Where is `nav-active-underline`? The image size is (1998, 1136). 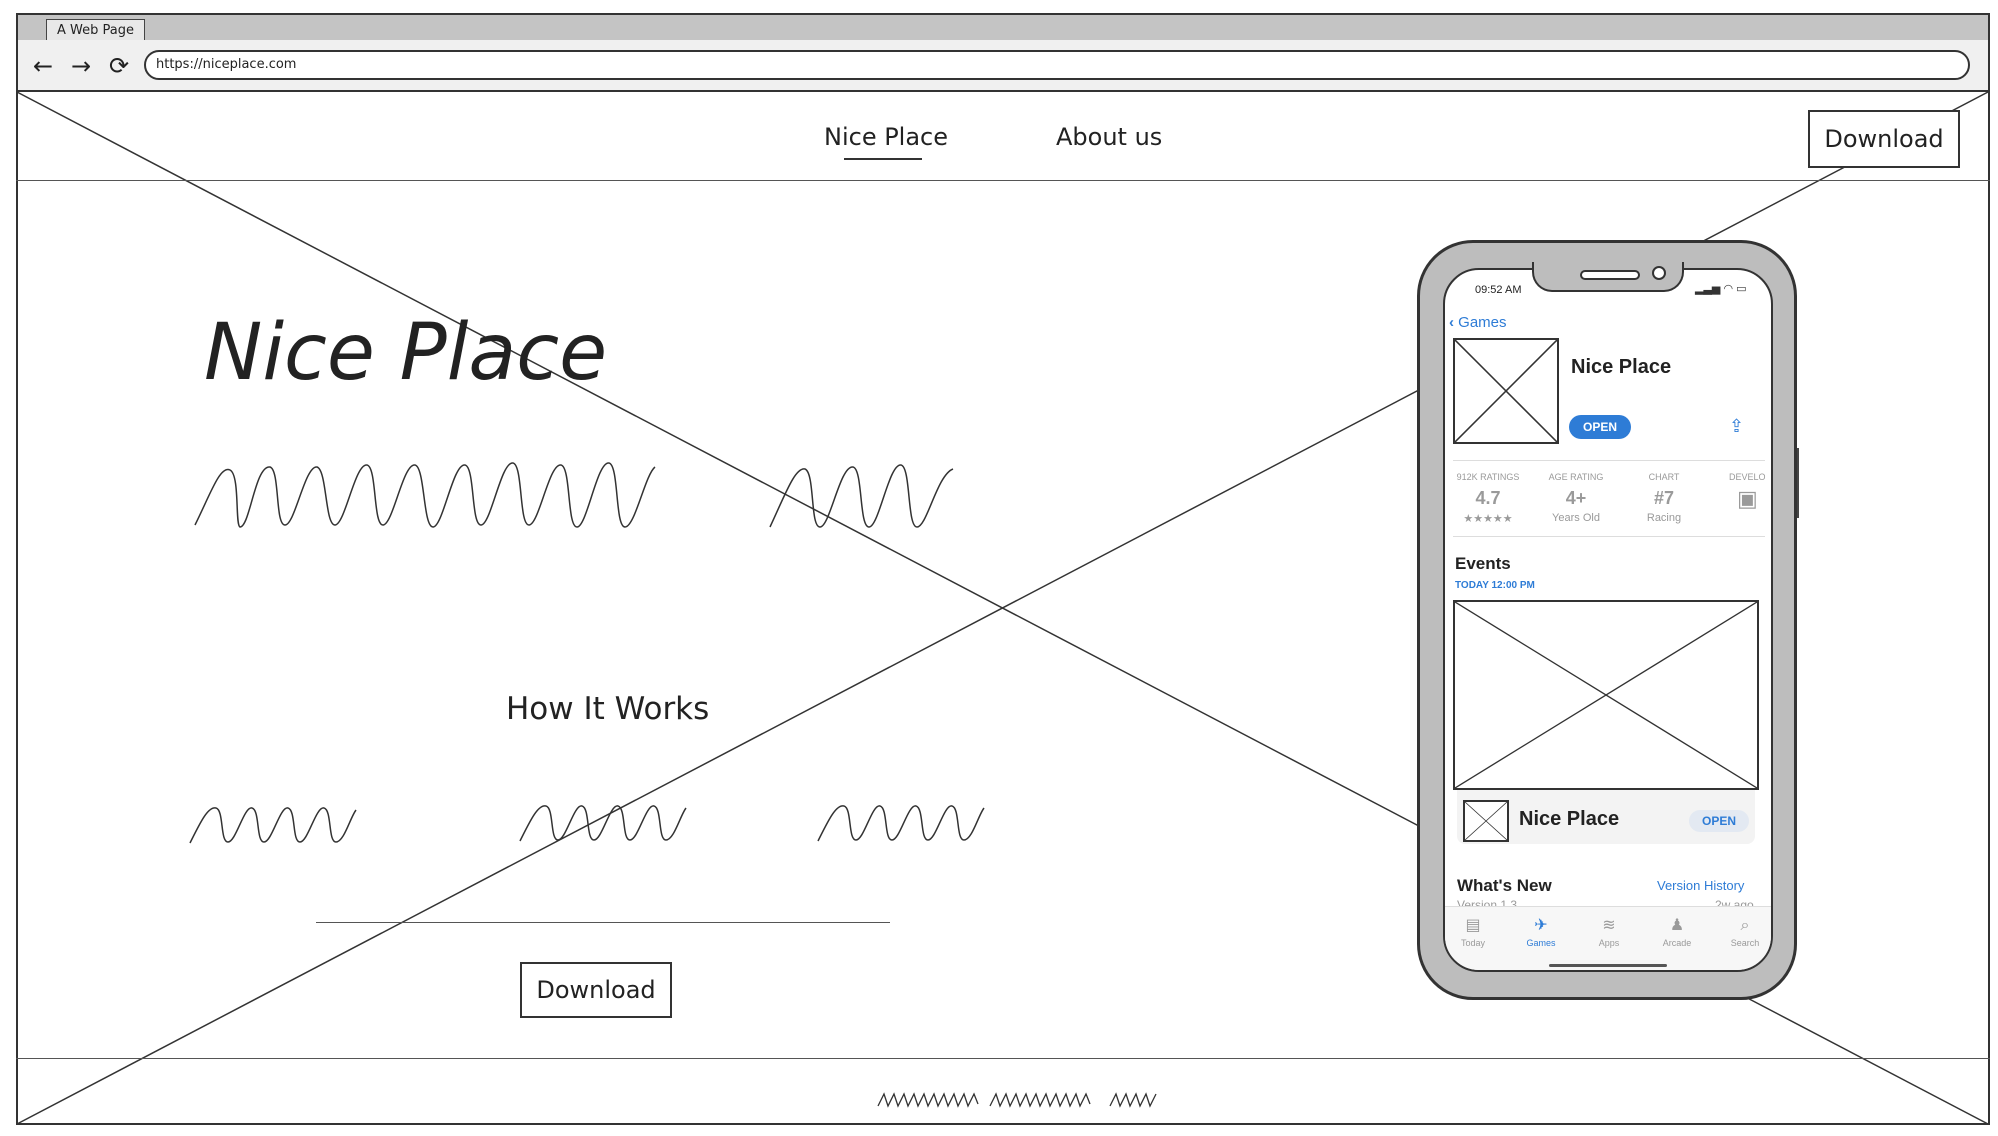 nav-active-underline is located at coordinates (883, 159).